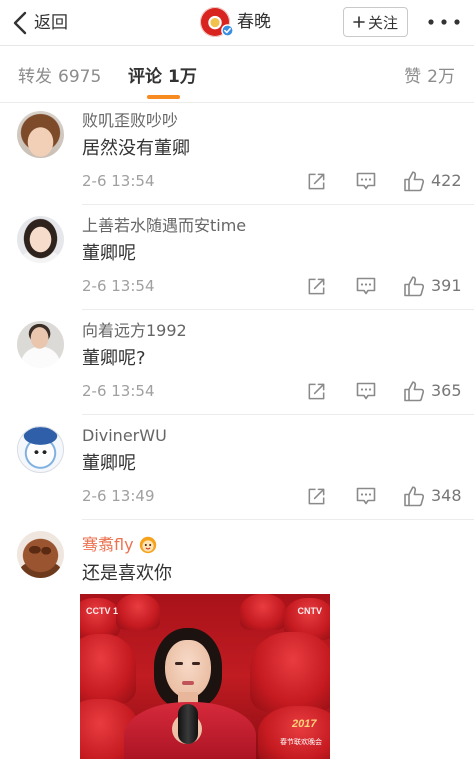  Describe the element at coordinates (118, 496) in the screenshot. I see `comment-time: 2-6 13:49` at that location.